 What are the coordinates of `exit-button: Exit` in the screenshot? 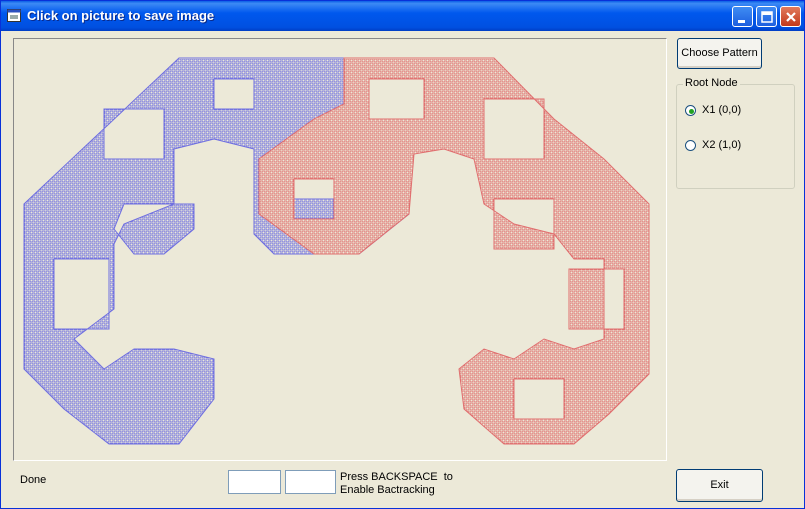 It's located at (719, 485).